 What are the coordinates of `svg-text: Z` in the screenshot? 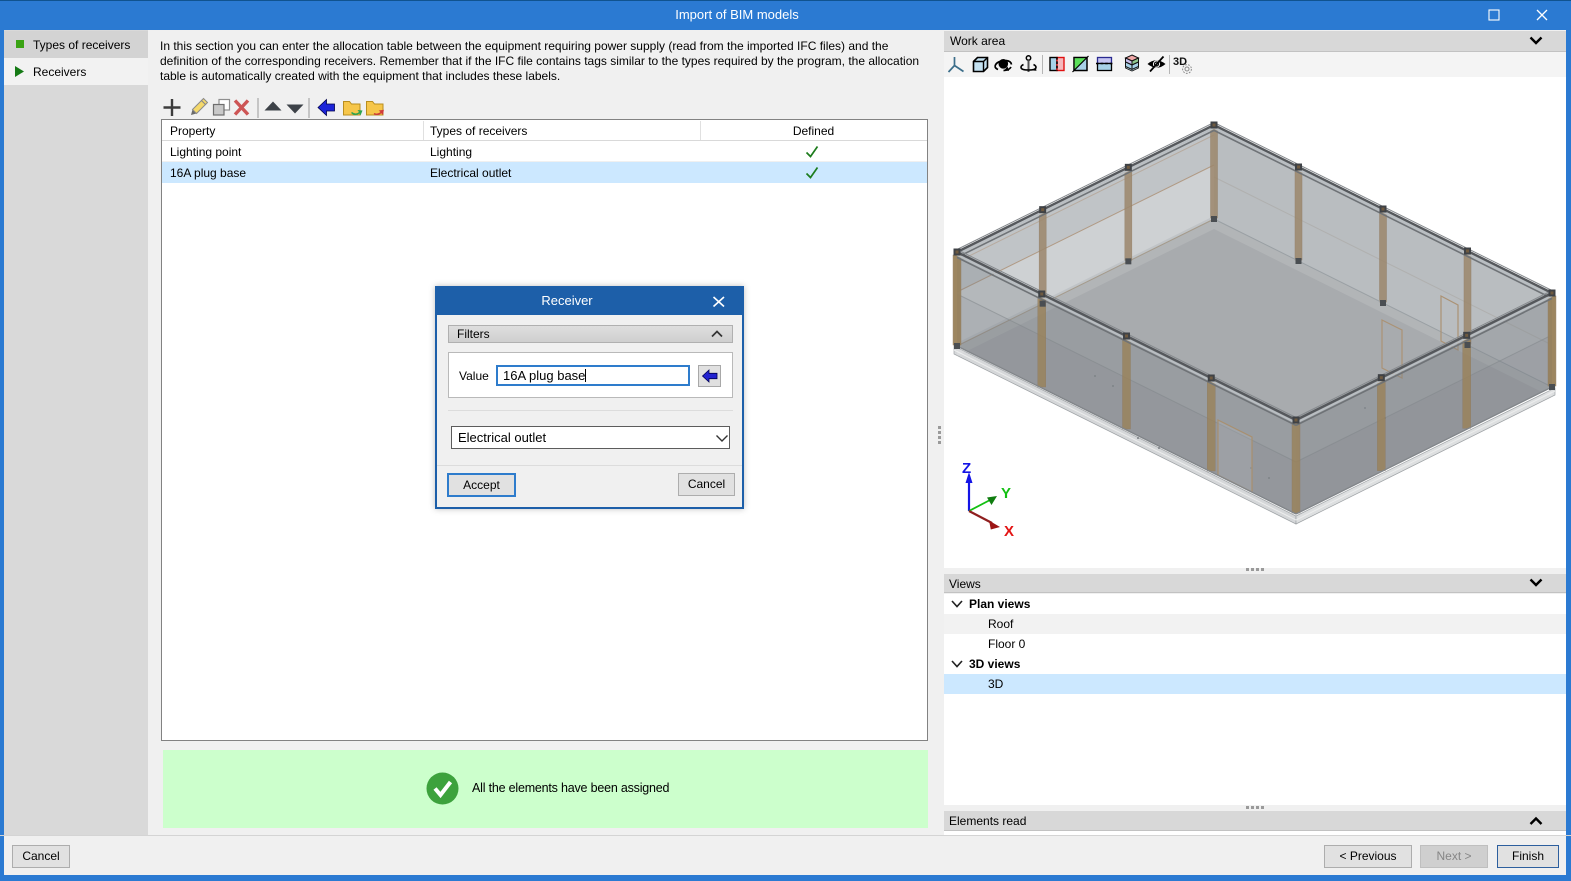 It's located at (966, 468).